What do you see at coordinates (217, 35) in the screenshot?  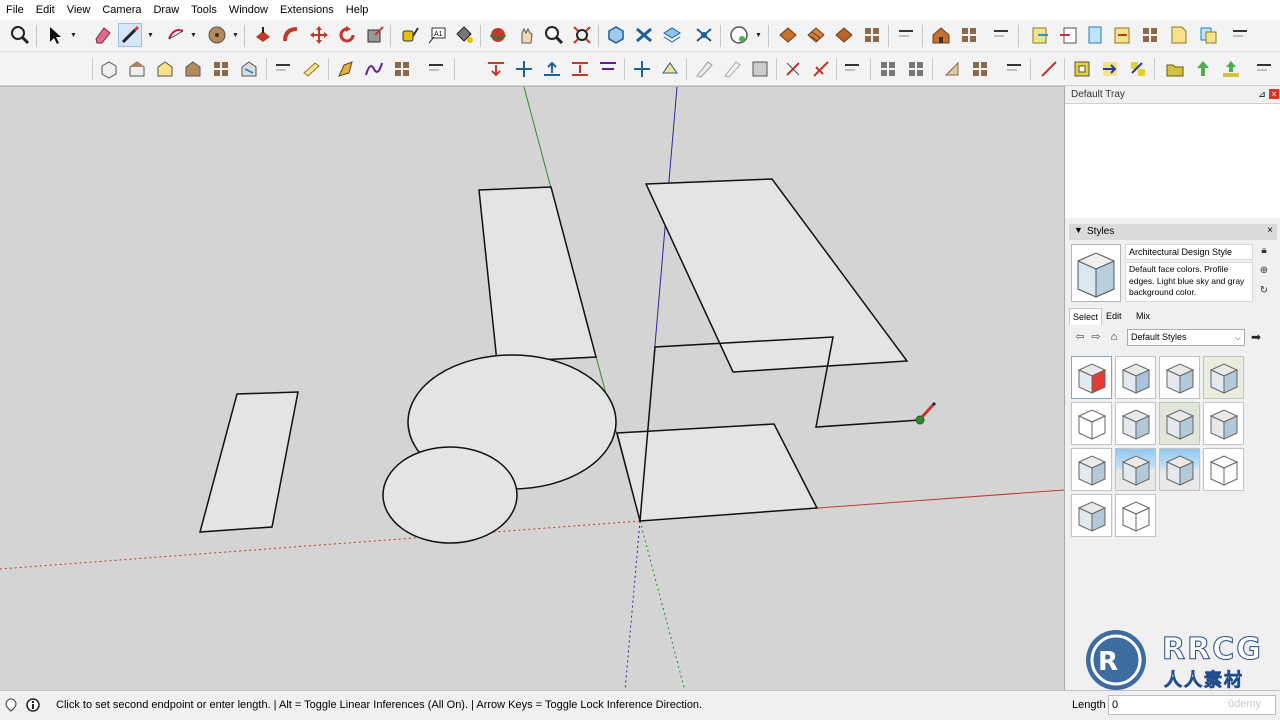 I see `shape-tool-icon` at bounding box center [217, 35].